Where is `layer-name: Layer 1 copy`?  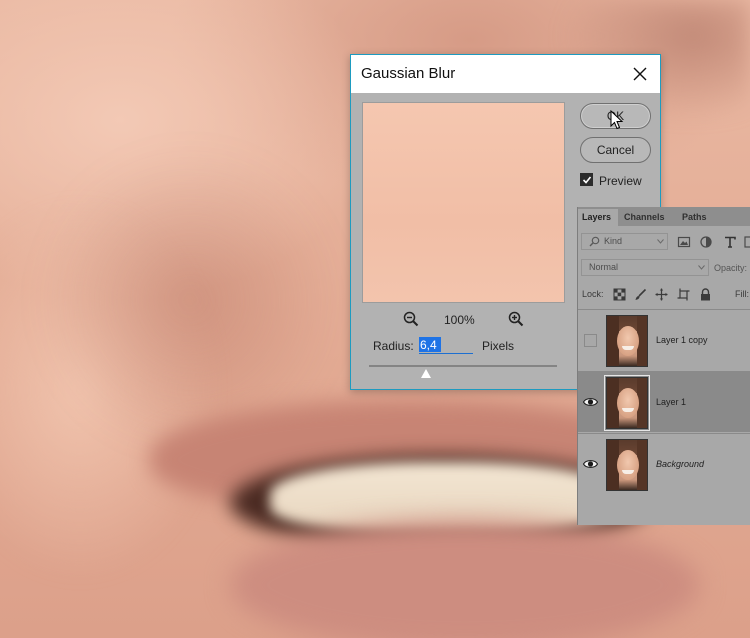 layer-name: Layer 1 copy is located at coordinates (682, 340).